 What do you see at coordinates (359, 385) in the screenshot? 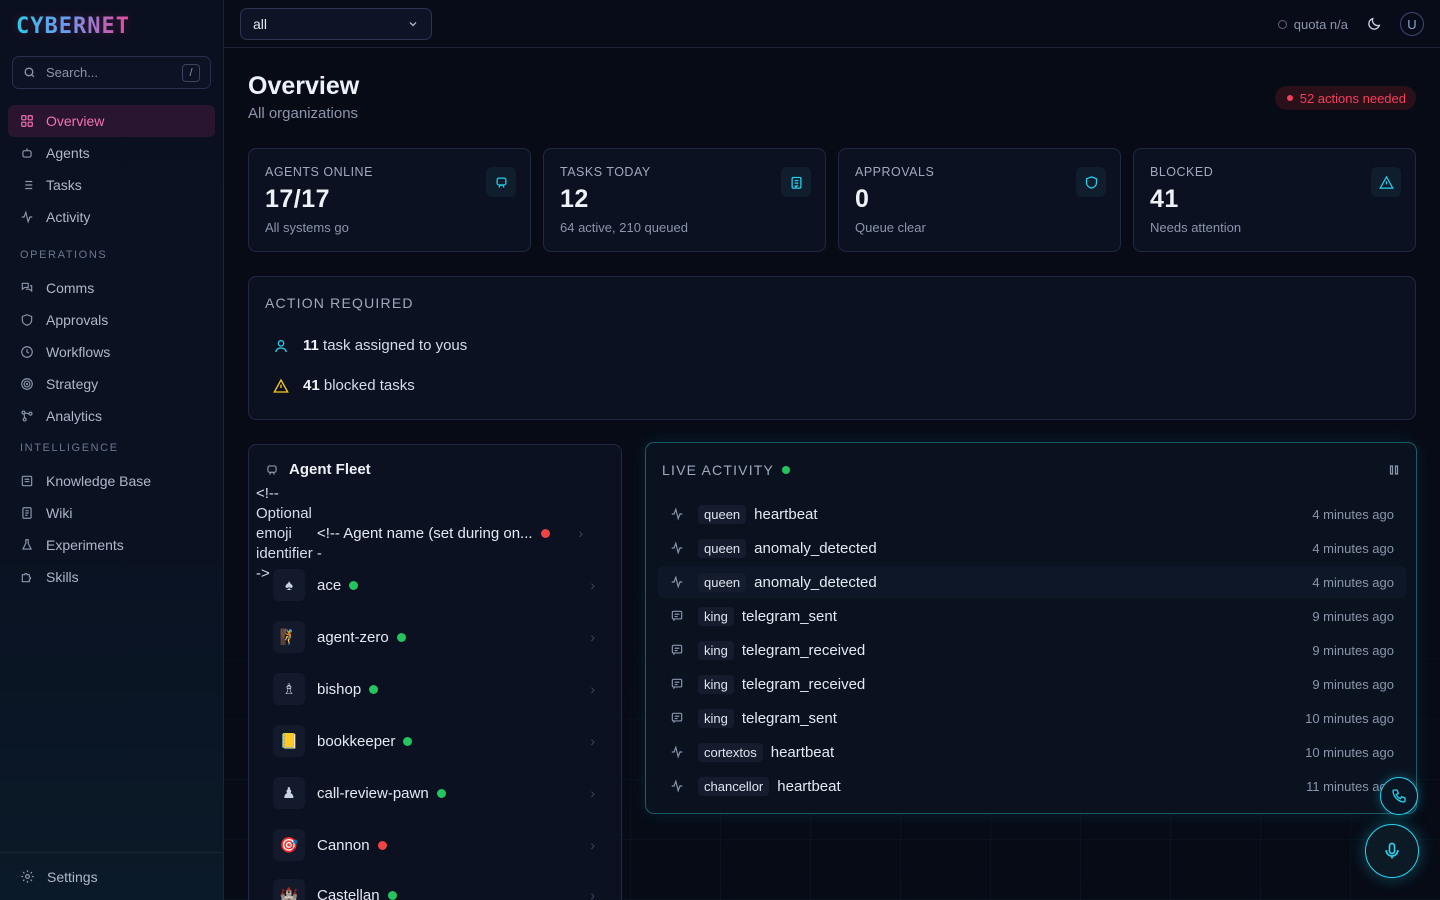
I see `action-item-text: 41 blocked tasks` at bounding box center [359, 385].